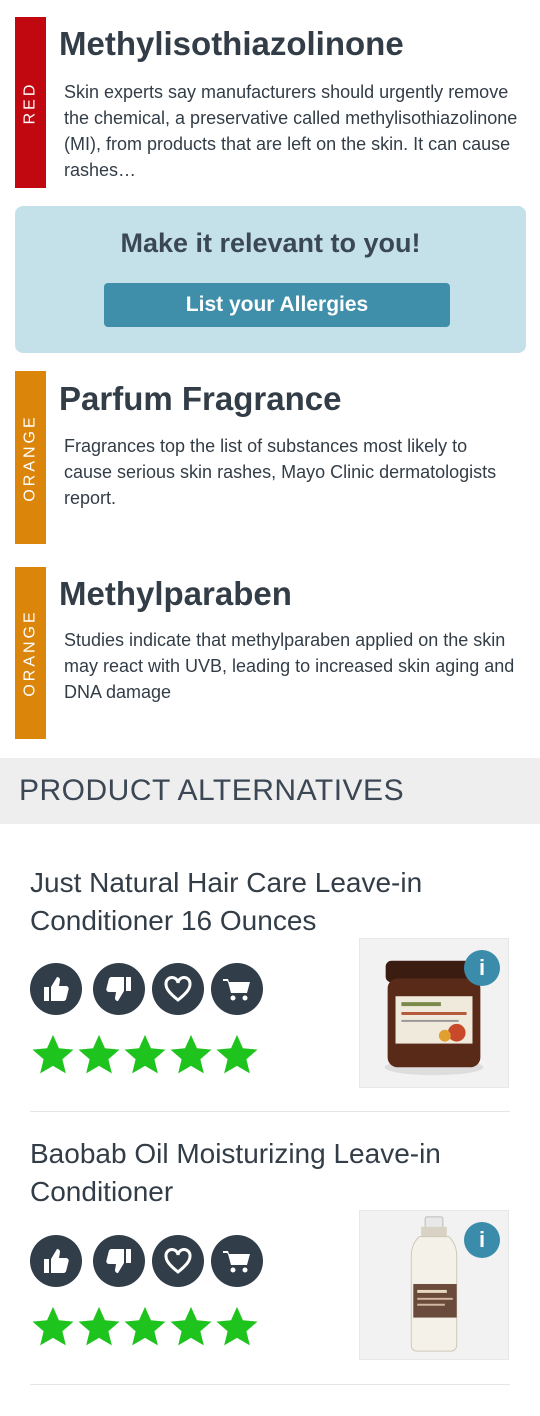 This screenshot has height=1416, width=540. What do you see at coordinates (231, 43) in the screenshot?
I see `ingredient-name: Methylisothiazolinone` at bounding box center [231, 43].